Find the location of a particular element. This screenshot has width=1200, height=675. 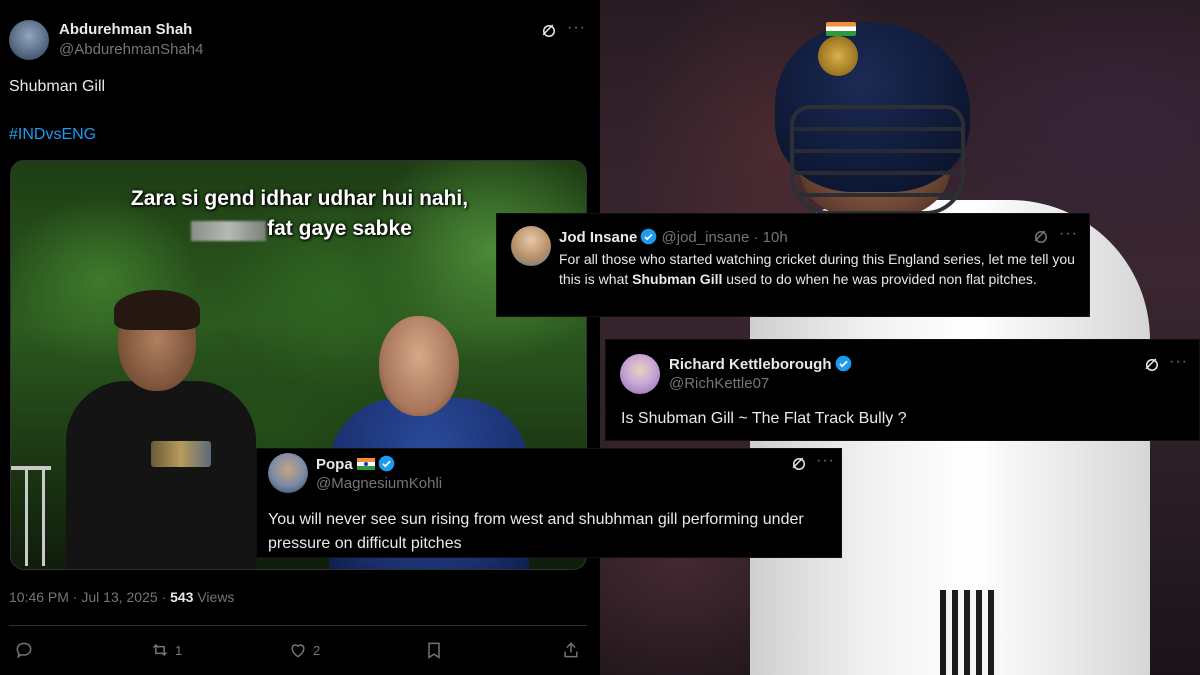

divider is located at coordinates (298, 625).